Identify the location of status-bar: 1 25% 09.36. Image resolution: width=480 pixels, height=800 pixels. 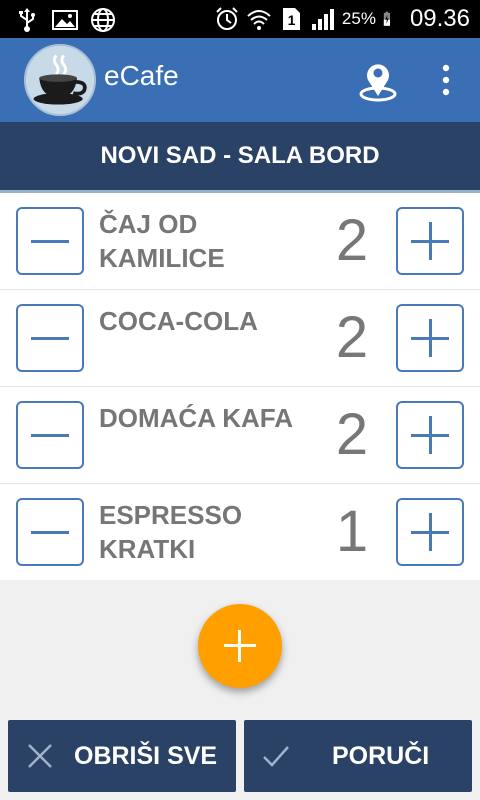
(240, 19).